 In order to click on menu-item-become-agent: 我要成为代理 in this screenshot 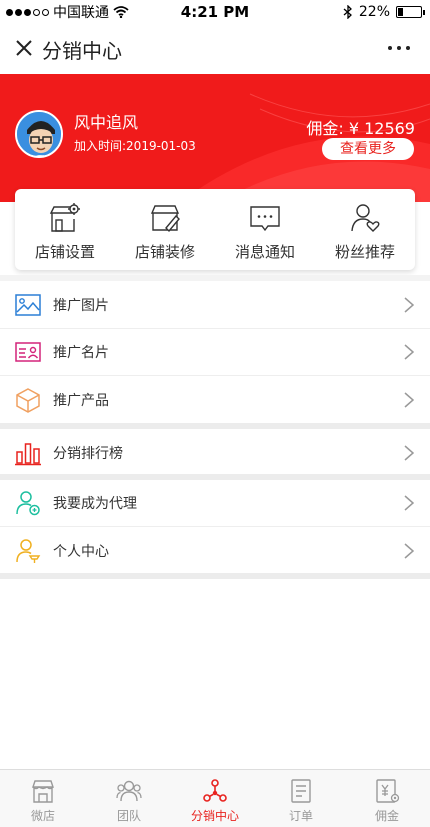, I will do `click(215, 503)`.